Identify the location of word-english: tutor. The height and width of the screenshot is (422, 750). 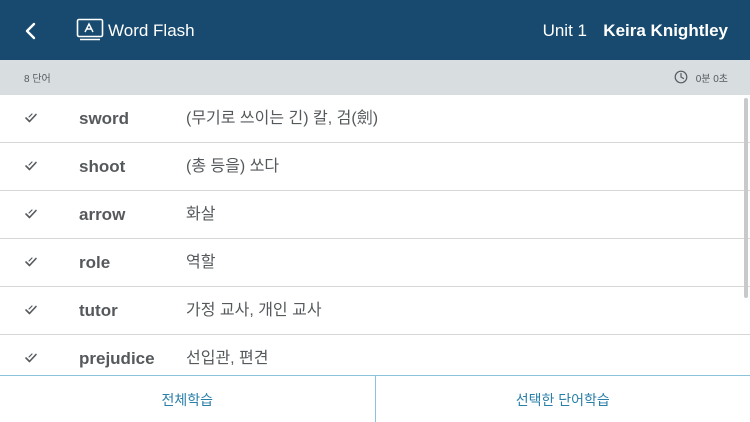
(98, 310).